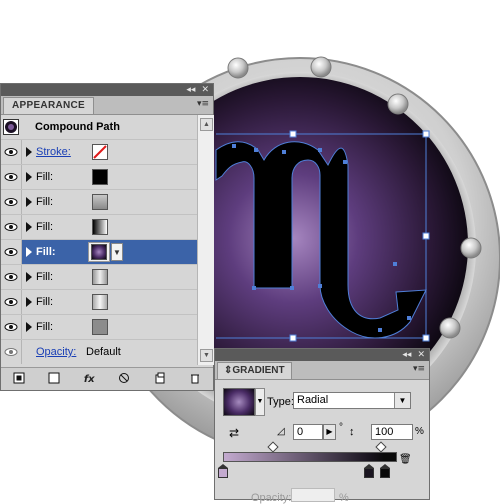 The height and width of the screenshot is (504, 500). I want to click on degree-sign: °, so click(341, 427).